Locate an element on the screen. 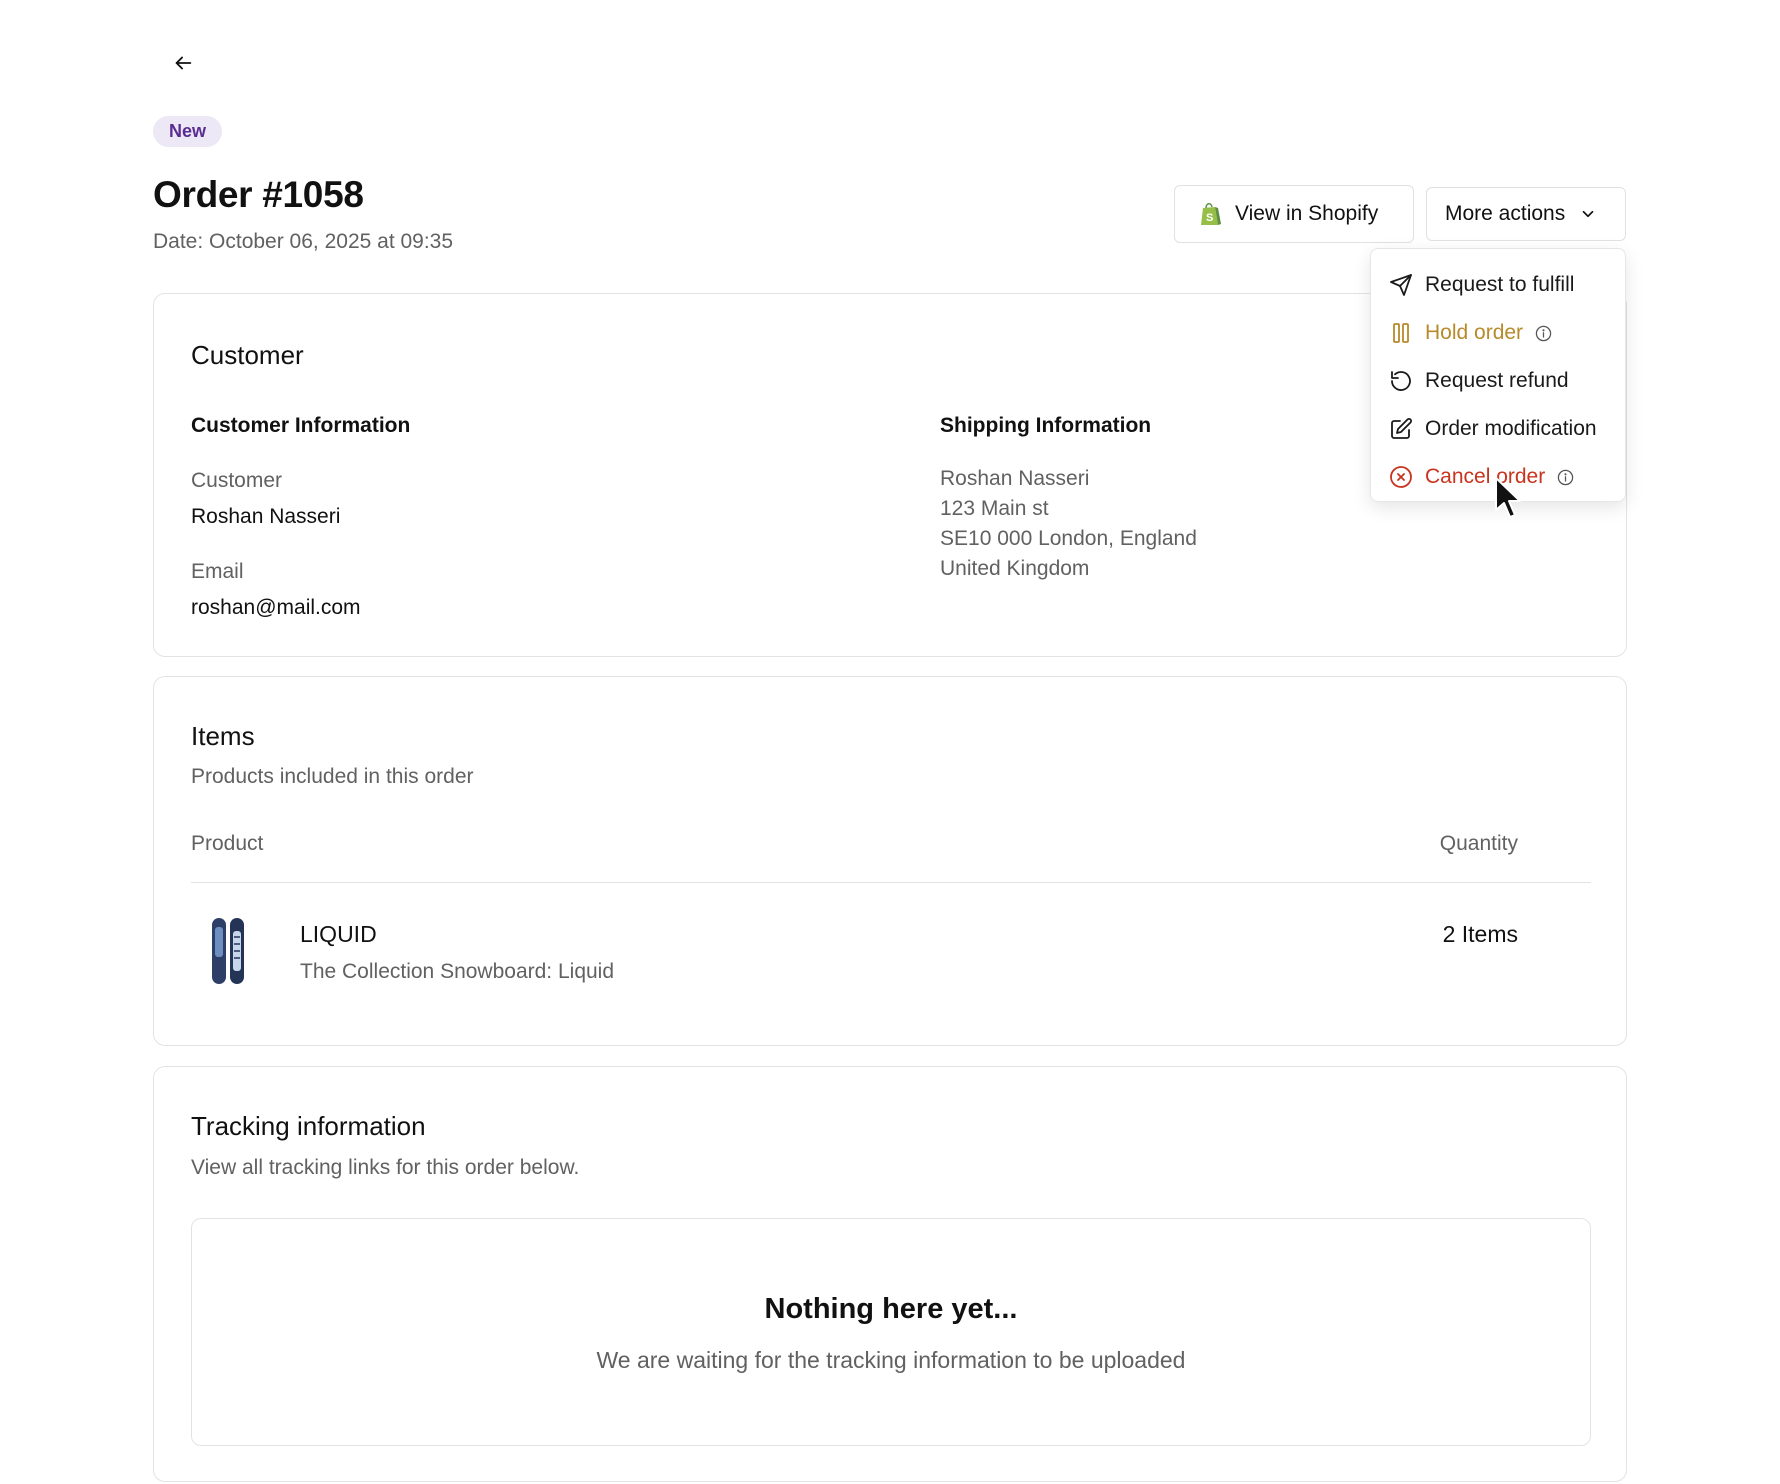 The image size is (1780, 1484). menu-item-hold-order: Hold order is located at coordinates (1498, 333).